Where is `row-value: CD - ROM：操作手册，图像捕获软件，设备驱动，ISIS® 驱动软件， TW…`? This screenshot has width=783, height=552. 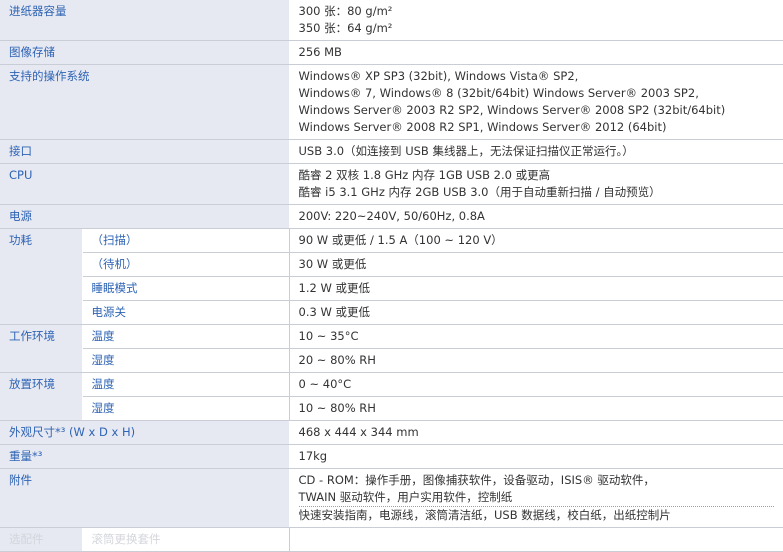
row-value: CD - ROM：操作手册，图像捕获软件，设备驱动，ISIS® 驱动软件， TW… is located at coordinates (536, 498).